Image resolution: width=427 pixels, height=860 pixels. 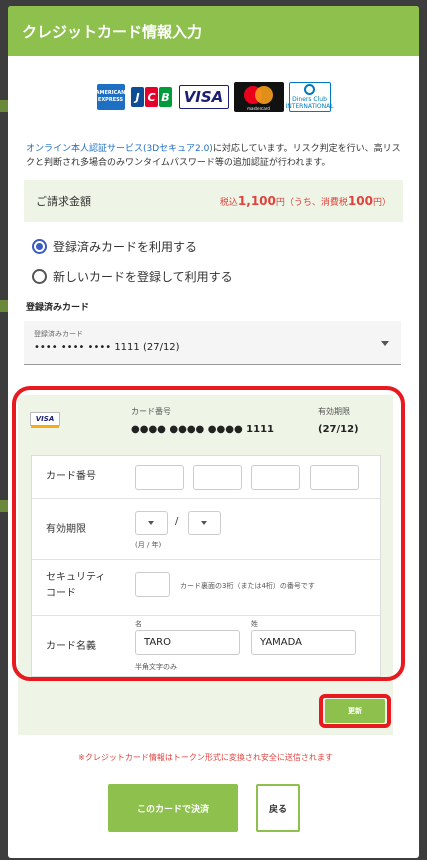 I want to click on saved-card-section-title: 登録済みカード, so click(x=58, y=308).